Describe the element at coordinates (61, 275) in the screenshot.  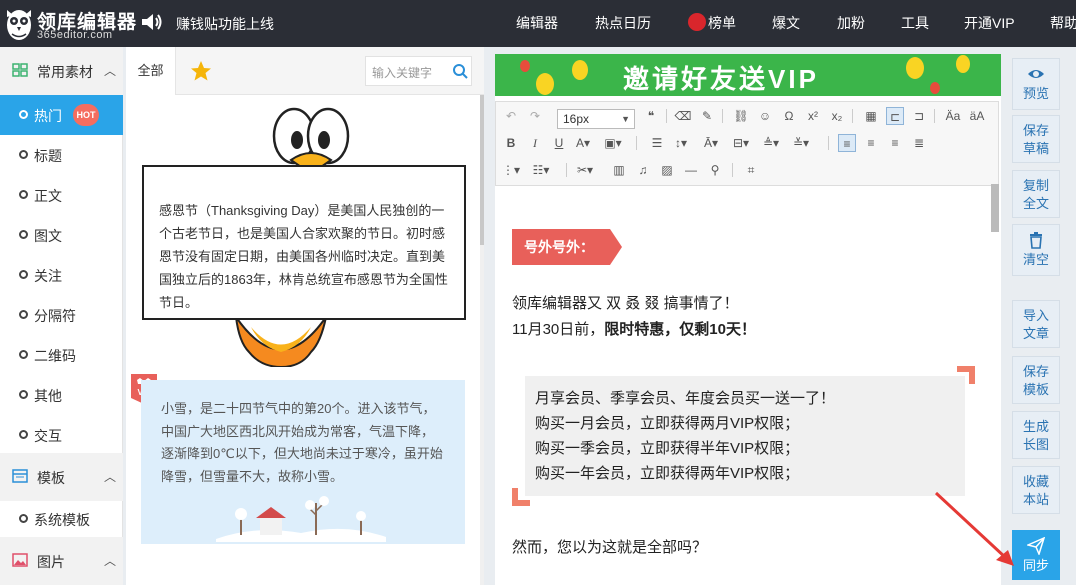
I see `menu-item-follow: 关注` at that location.